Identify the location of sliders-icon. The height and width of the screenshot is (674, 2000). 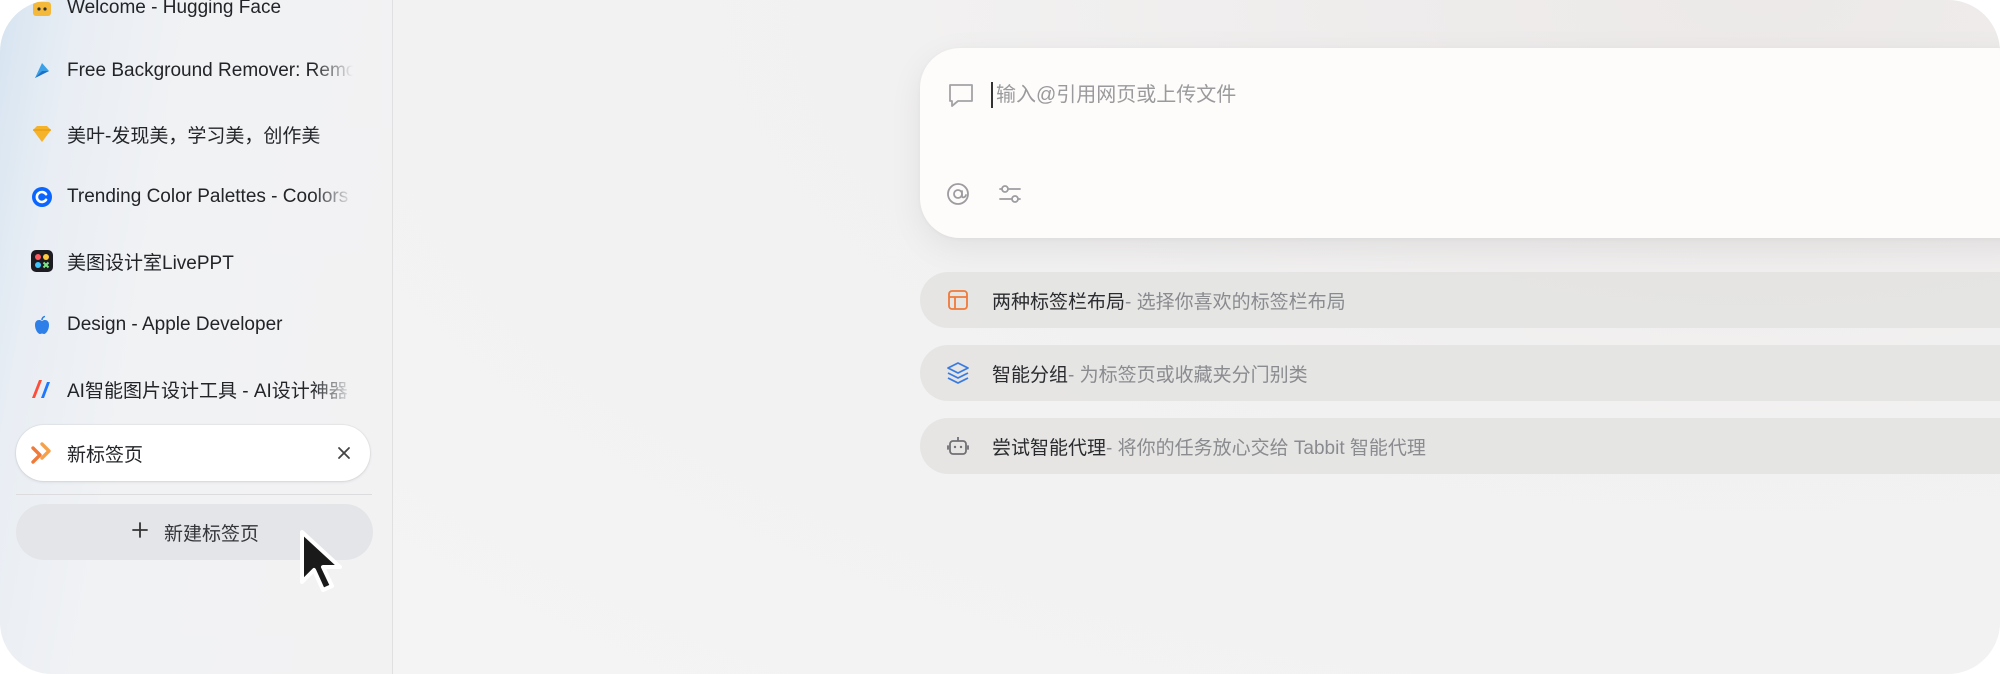
(1010, 194).